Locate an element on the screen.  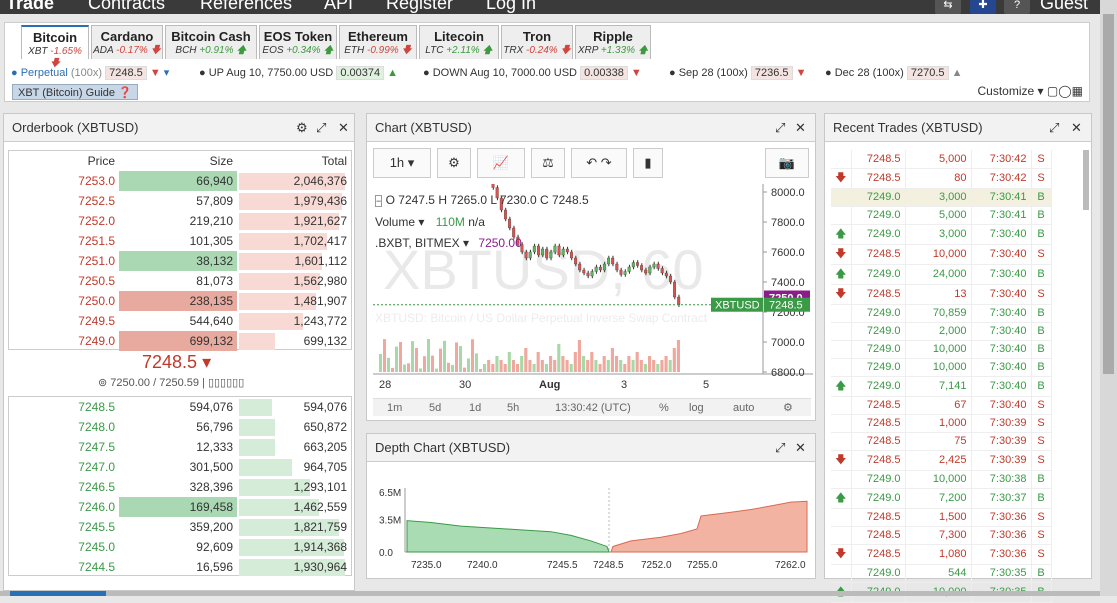
auto-toggle: auto is located at coordinates (743, 408).